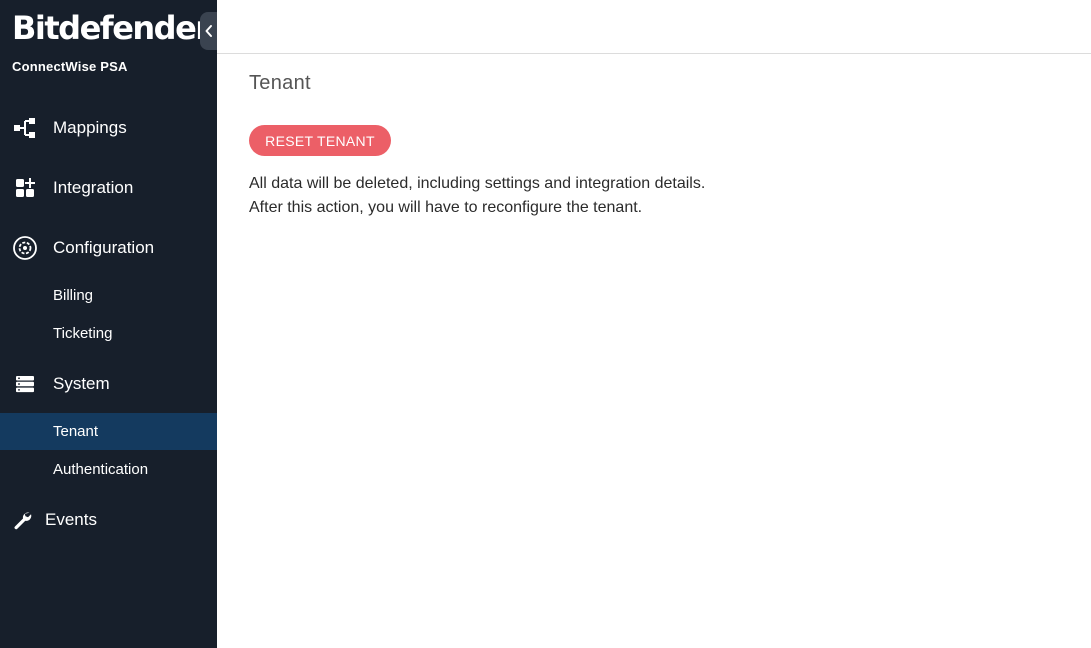 The image size is (1091, 648). I want to click on sidebar-item-tenant: Tenant, so click(108, 431).